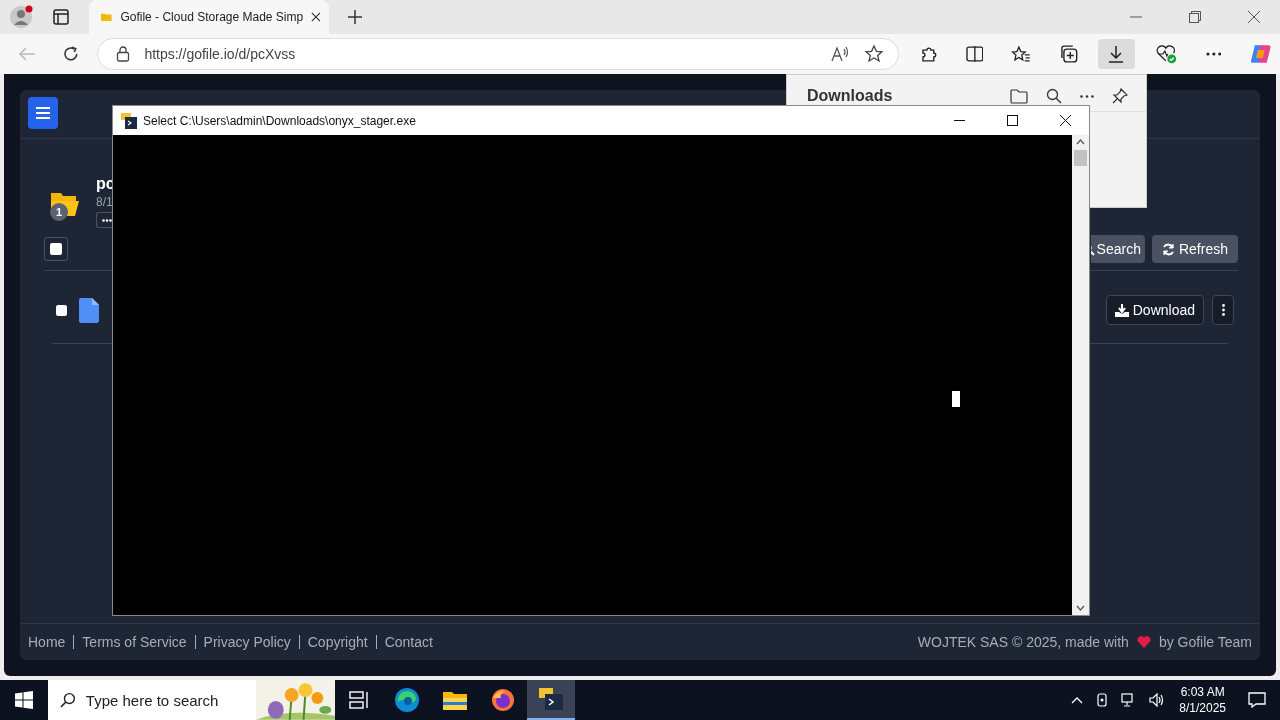 This screenshot has width=1280, height=720. Describe the element at coordinates (929, 54) in the screenshot. I see `puzzle-icon` at that location.